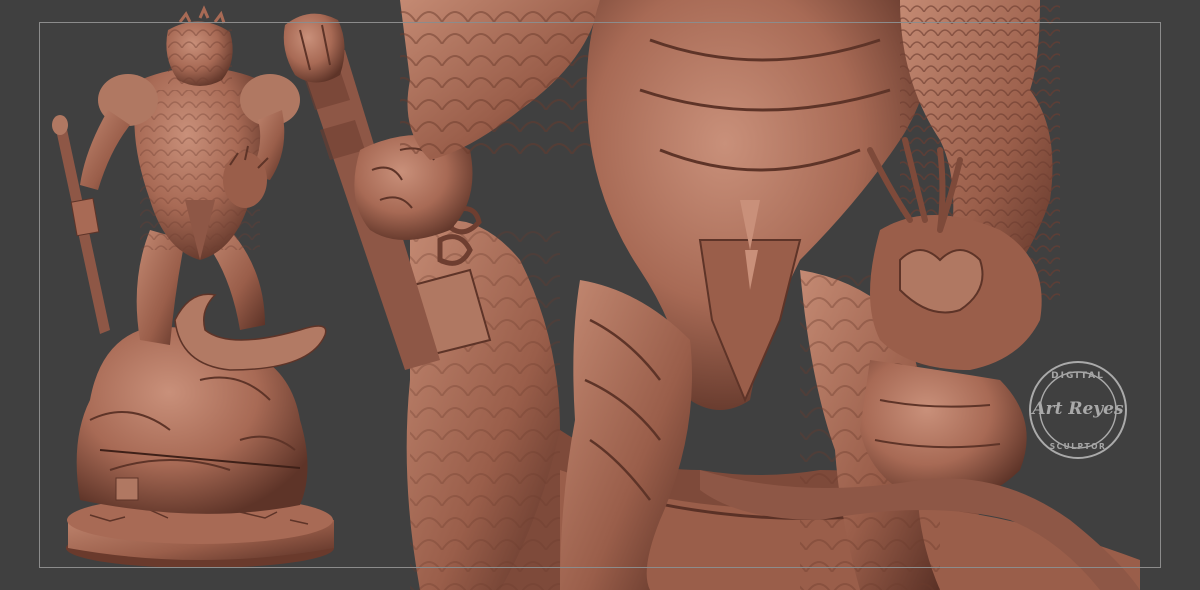 This screenshot has width=1200, height=590. I want to click on watermark-bottom-text: SCULPTOR, so click(1078, 446).